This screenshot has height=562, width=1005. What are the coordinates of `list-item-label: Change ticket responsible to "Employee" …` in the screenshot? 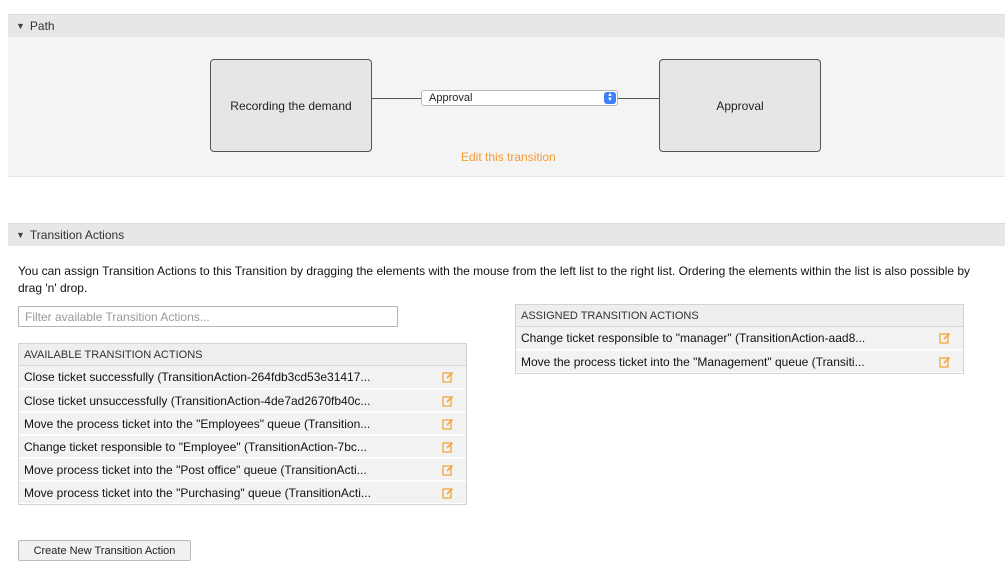 It's located at (195, 446).